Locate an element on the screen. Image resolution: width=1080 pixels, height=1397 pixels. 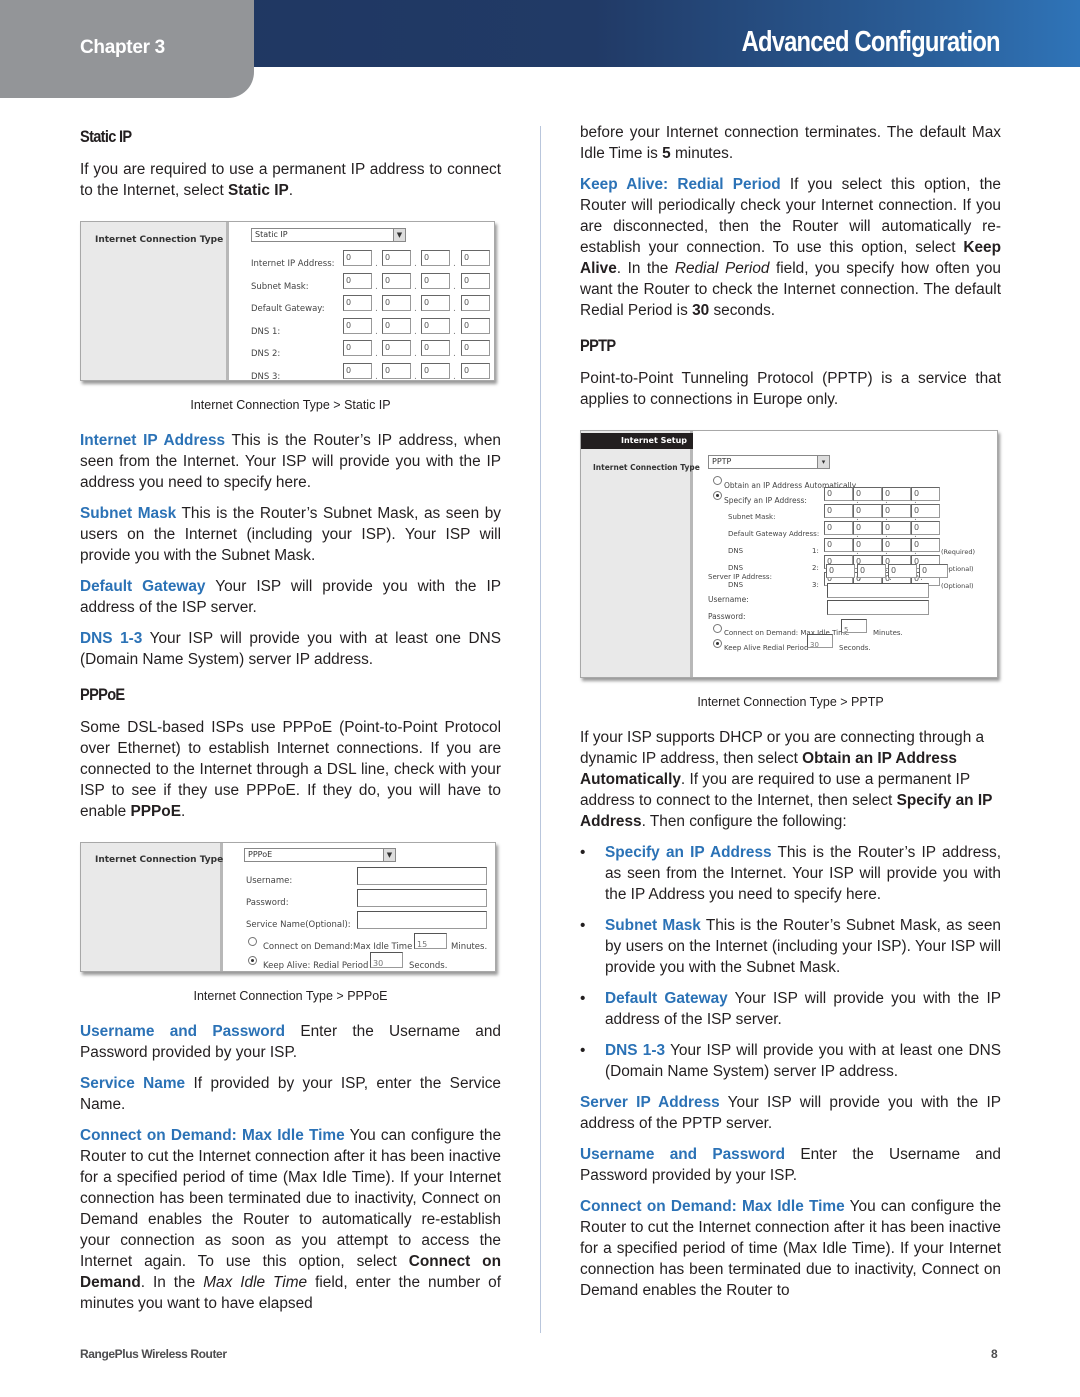
term-label: Default Gateway is located at coordinates (666, 998).